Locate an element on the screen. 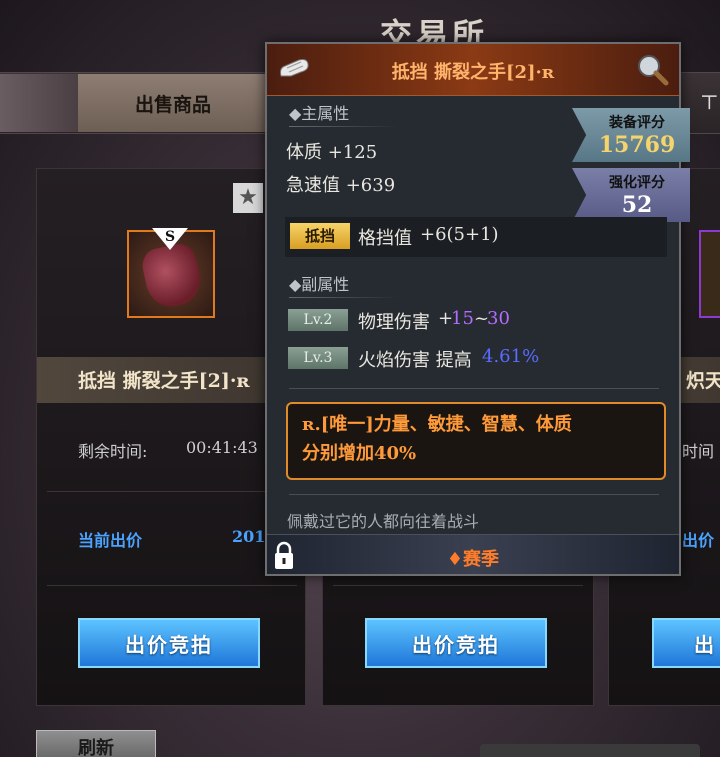 The height and width of the screenshot is (757, 720). season-label: ♦赛季 is located at coordinates (473, 559).